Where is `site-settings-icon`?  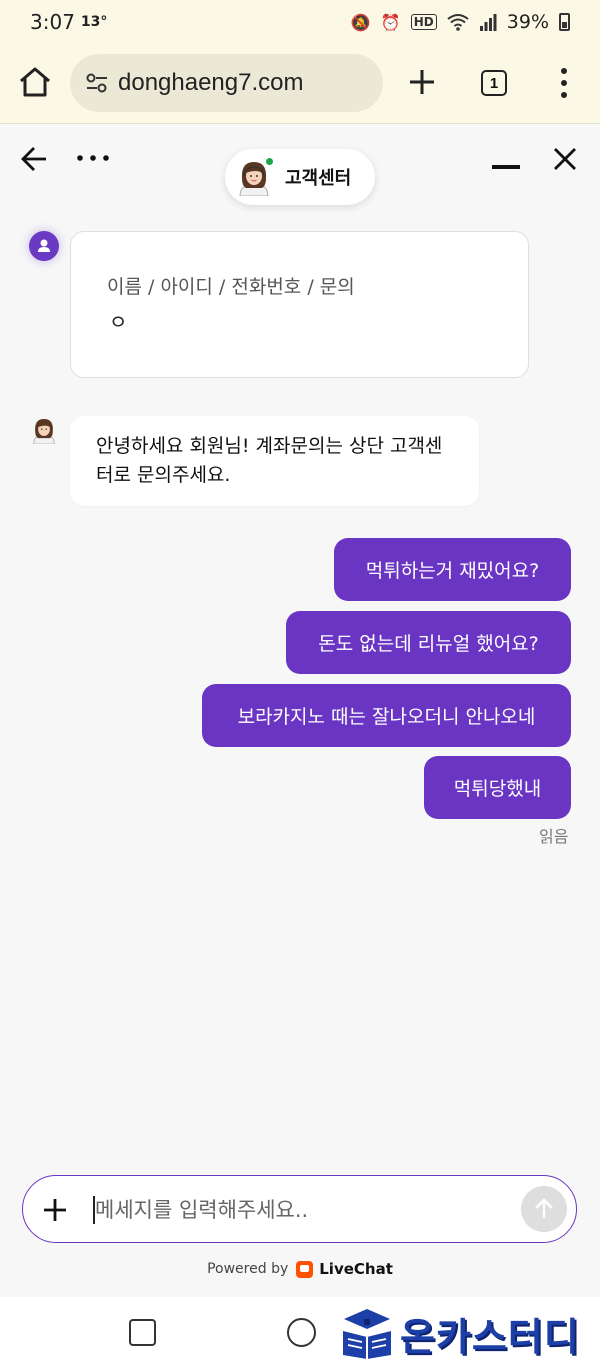
site-settings-icon is located at coordinates (97, 83).